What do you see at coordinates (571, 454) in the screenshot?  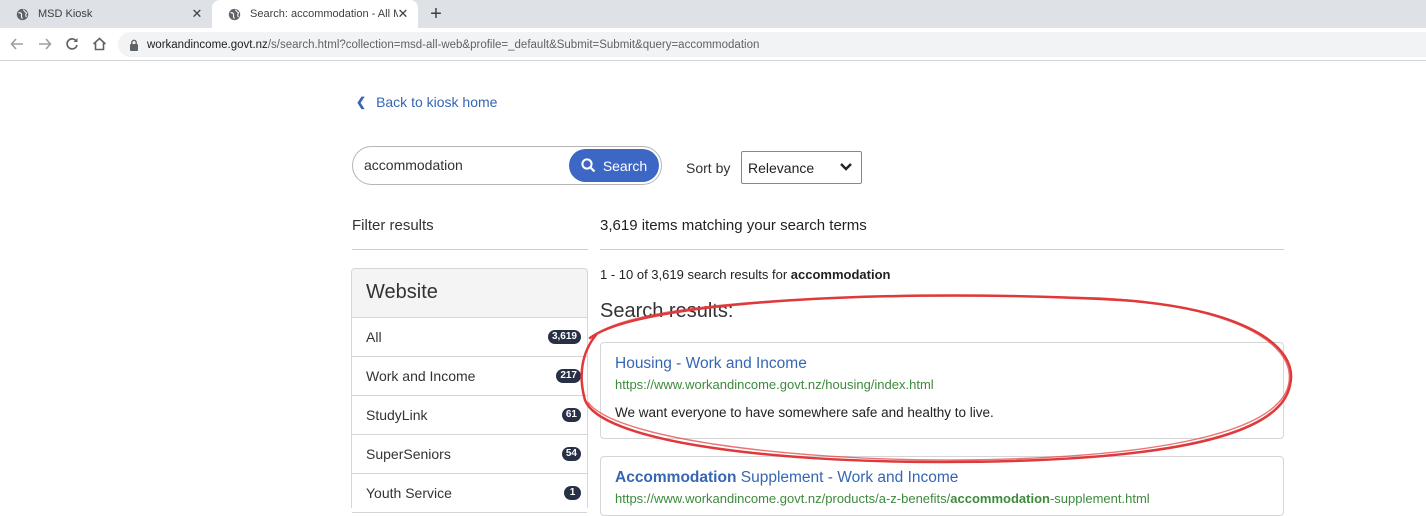 I see `count-badge: 54` at bounding box center [571, 454].